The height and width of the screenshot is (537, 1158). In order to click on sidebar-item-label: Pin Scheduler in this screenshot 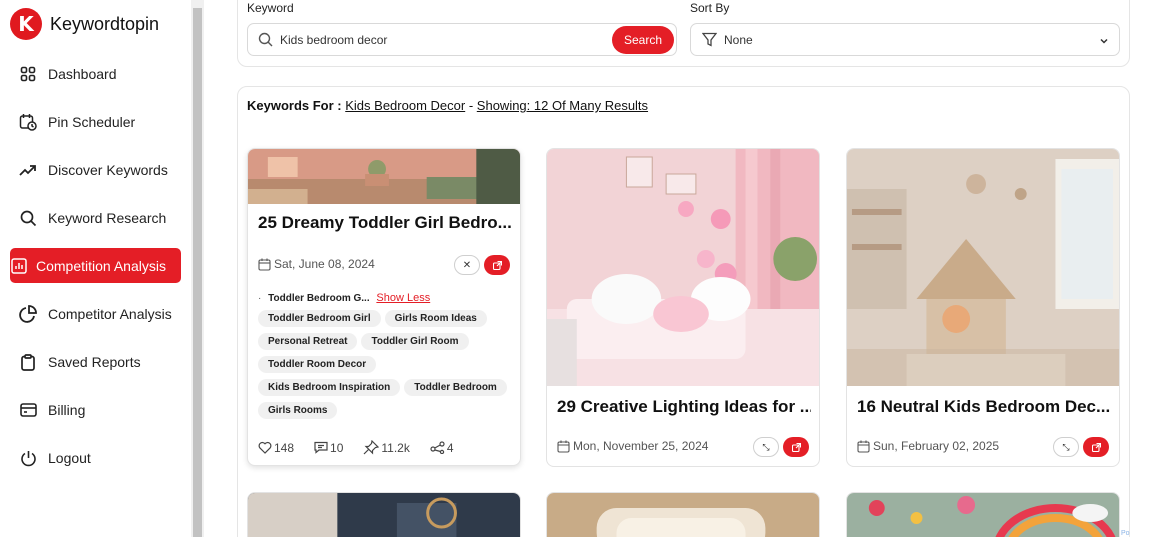, I will do `click(92, 122)`.